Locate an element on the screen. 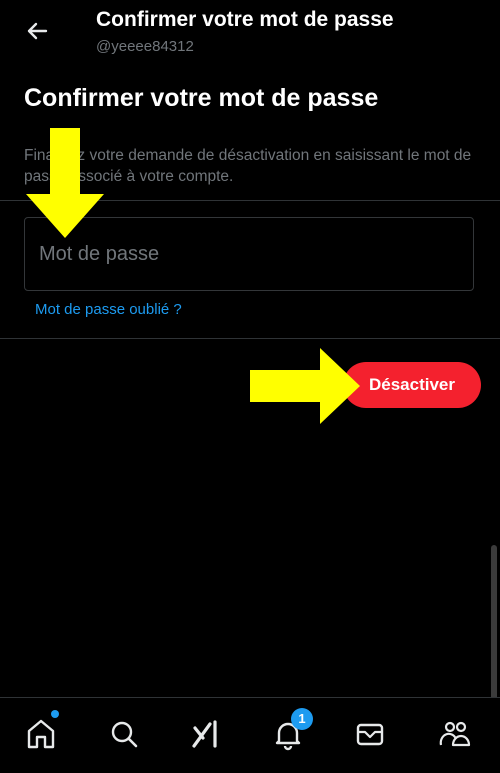 The height and width of the screenshot is (773, 500). back-button is located at coordinates (37, 31).